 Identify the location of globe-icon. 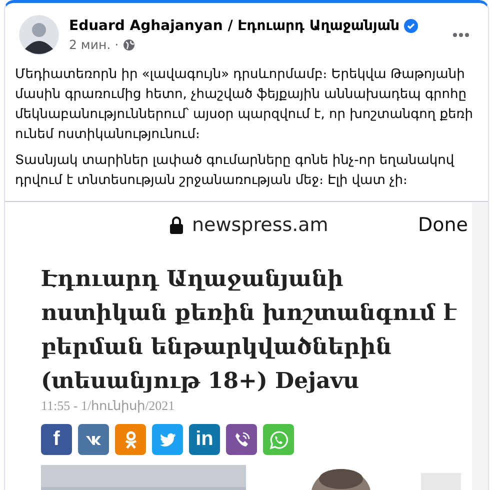
(128, 44).